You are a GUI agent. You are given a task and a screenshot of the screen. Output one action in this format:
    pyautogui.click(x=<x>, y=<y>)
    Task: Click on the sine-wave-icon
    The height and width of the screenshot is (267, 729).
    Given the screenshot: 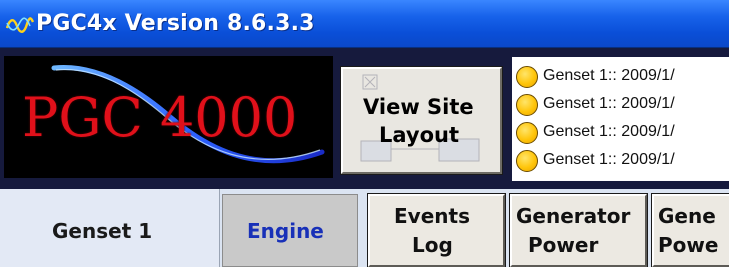 What is the action you would take?
    pyautogui.click(x=20, y=25)
    